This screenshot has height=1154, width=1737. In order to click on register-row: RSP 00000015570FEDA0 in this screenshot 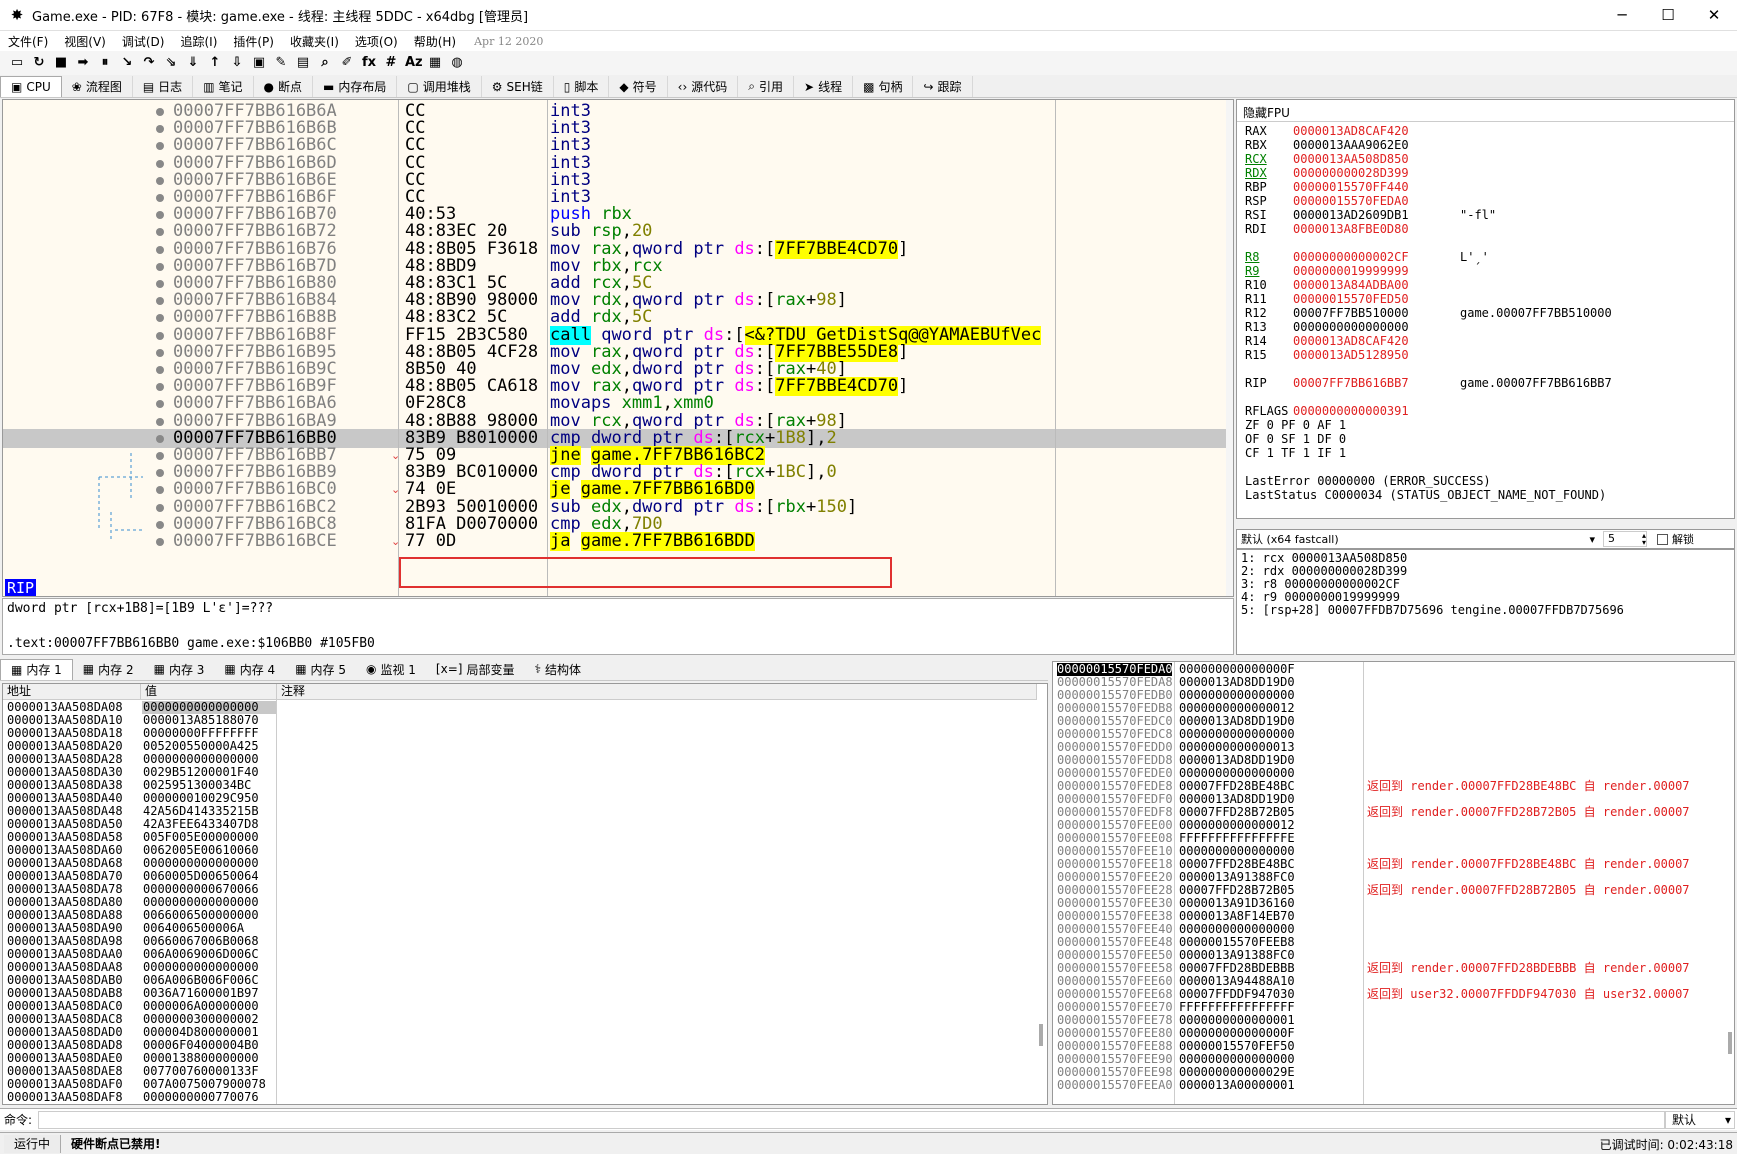, I will do `click(1352, 201)`.